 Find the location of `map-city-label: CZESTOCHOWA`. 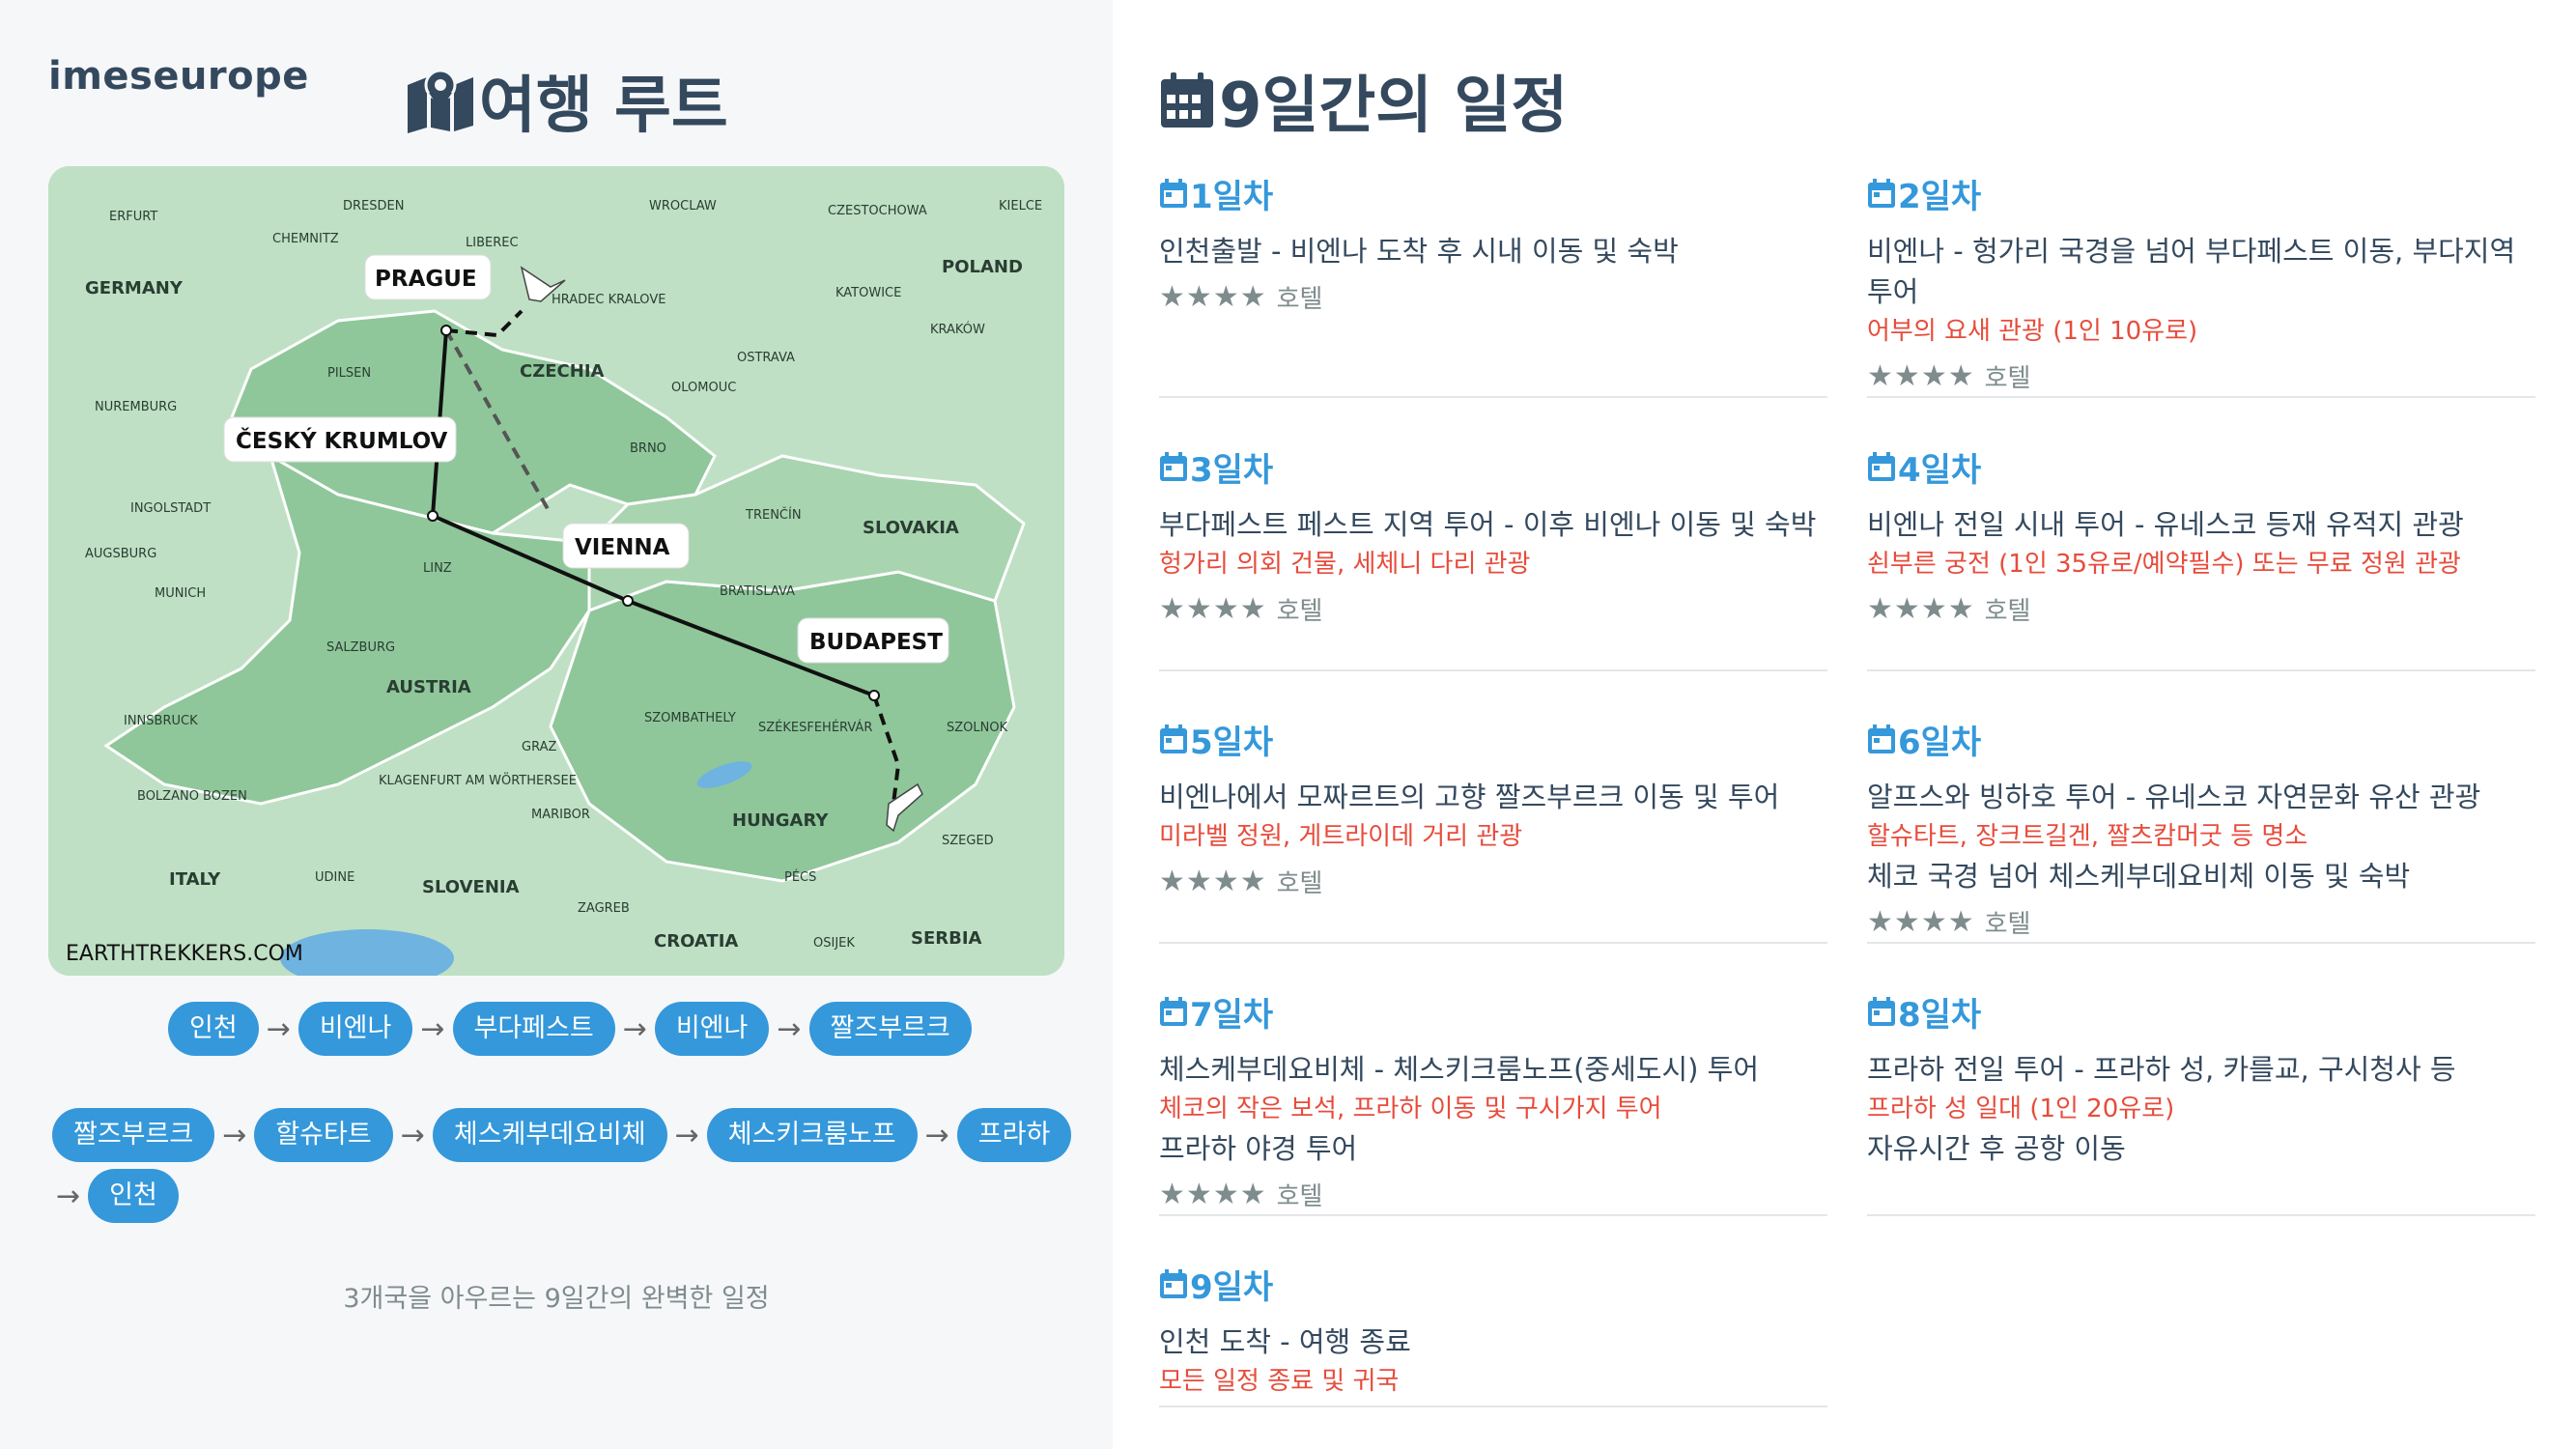

map-city-label: CZESTOCHOWA is located at coordinates (877, 211).